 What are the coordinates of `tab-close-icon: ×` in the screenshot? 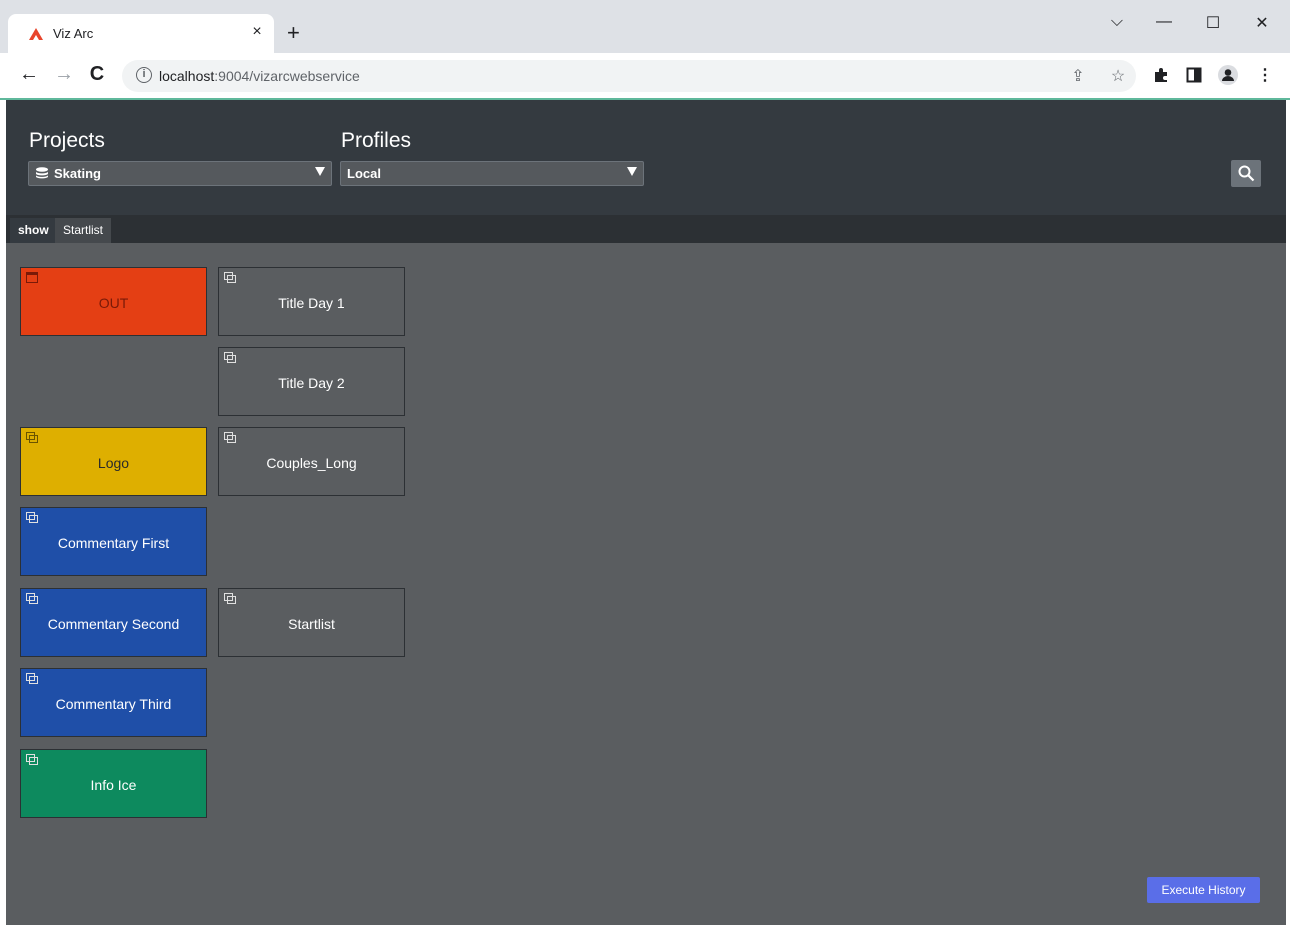 It's located at (257, 32).